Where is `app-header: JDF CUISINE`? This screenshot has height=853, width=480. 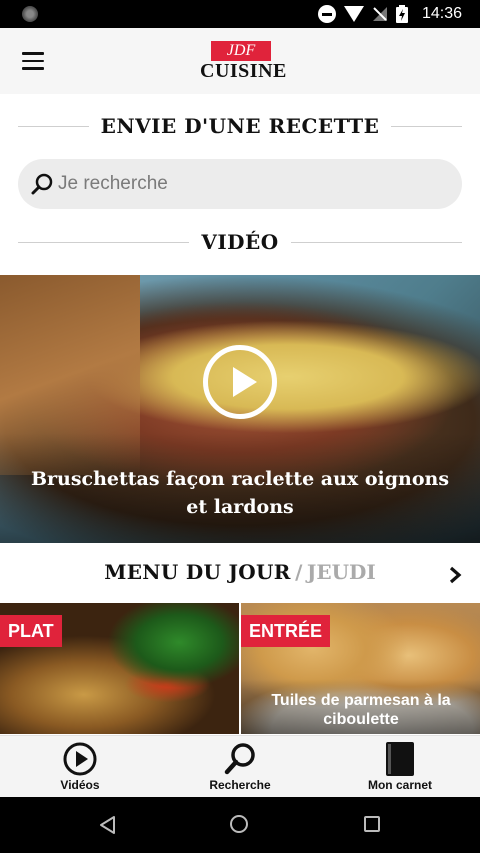 app-header: JDF CUISINE is located at coordinates (240, 61).